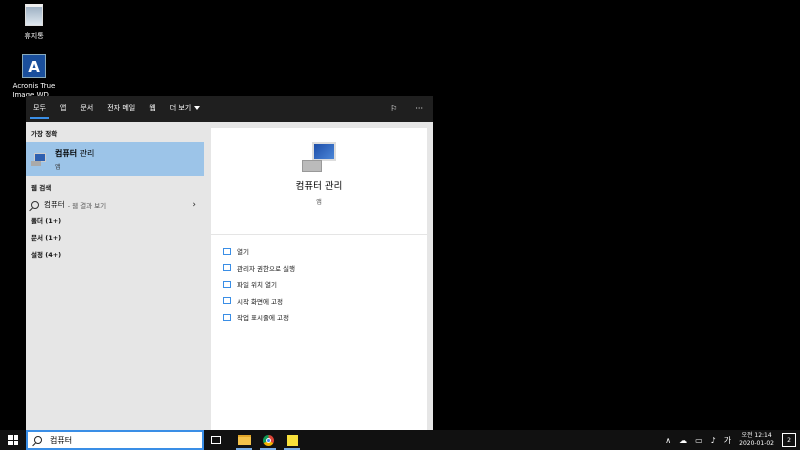  I want to click on action-label: 관리자 권한으로 실행, so click(266, 268).